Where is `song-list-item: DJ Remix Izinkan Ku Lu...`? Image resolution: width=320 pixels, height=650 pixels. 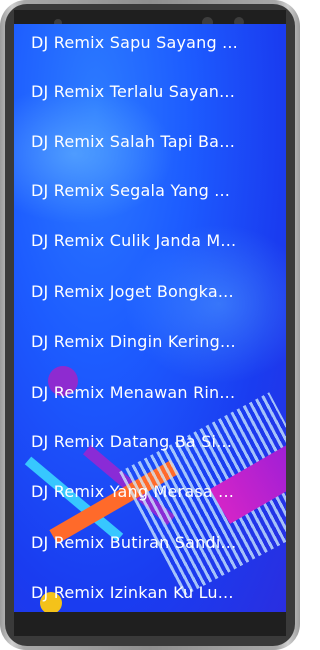 song-list-item: DJ Remix Izinkan Ku Lu... is located at coordinates (150, 592).